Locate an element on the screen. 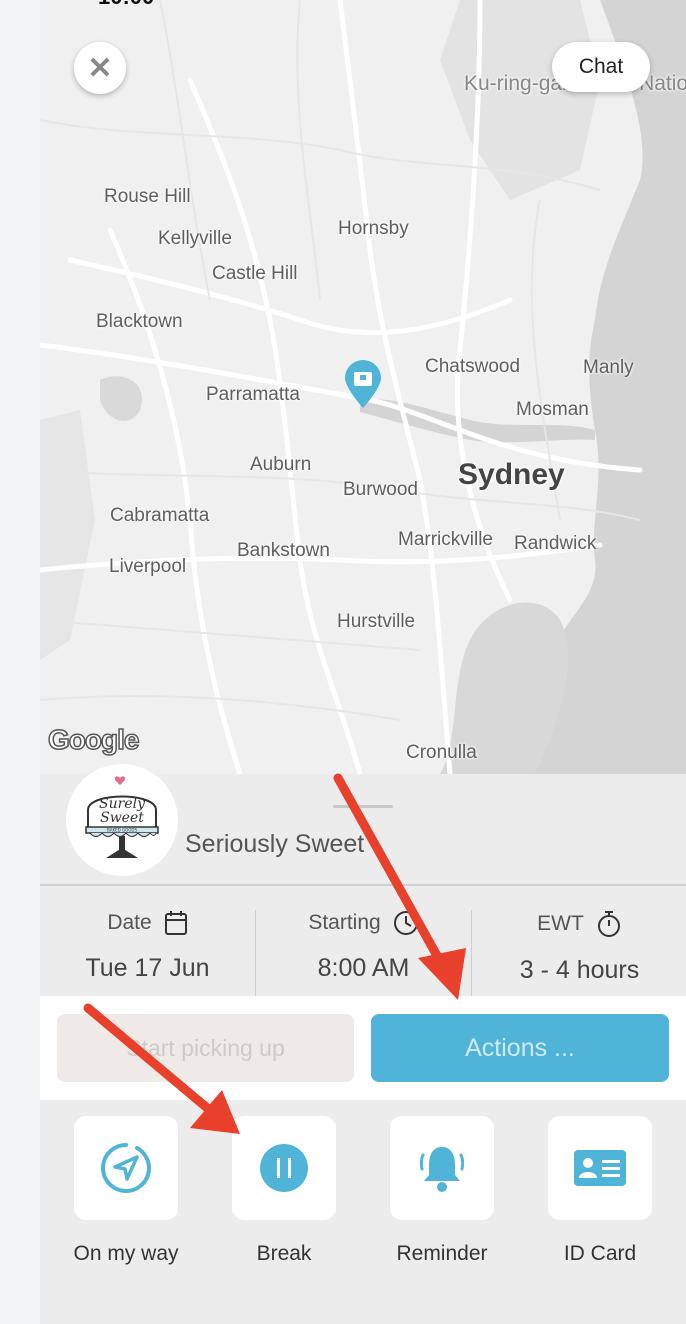 This screenshot has height=1324, width=686. map-label: Bankstown is located at coordinates (283, 550).